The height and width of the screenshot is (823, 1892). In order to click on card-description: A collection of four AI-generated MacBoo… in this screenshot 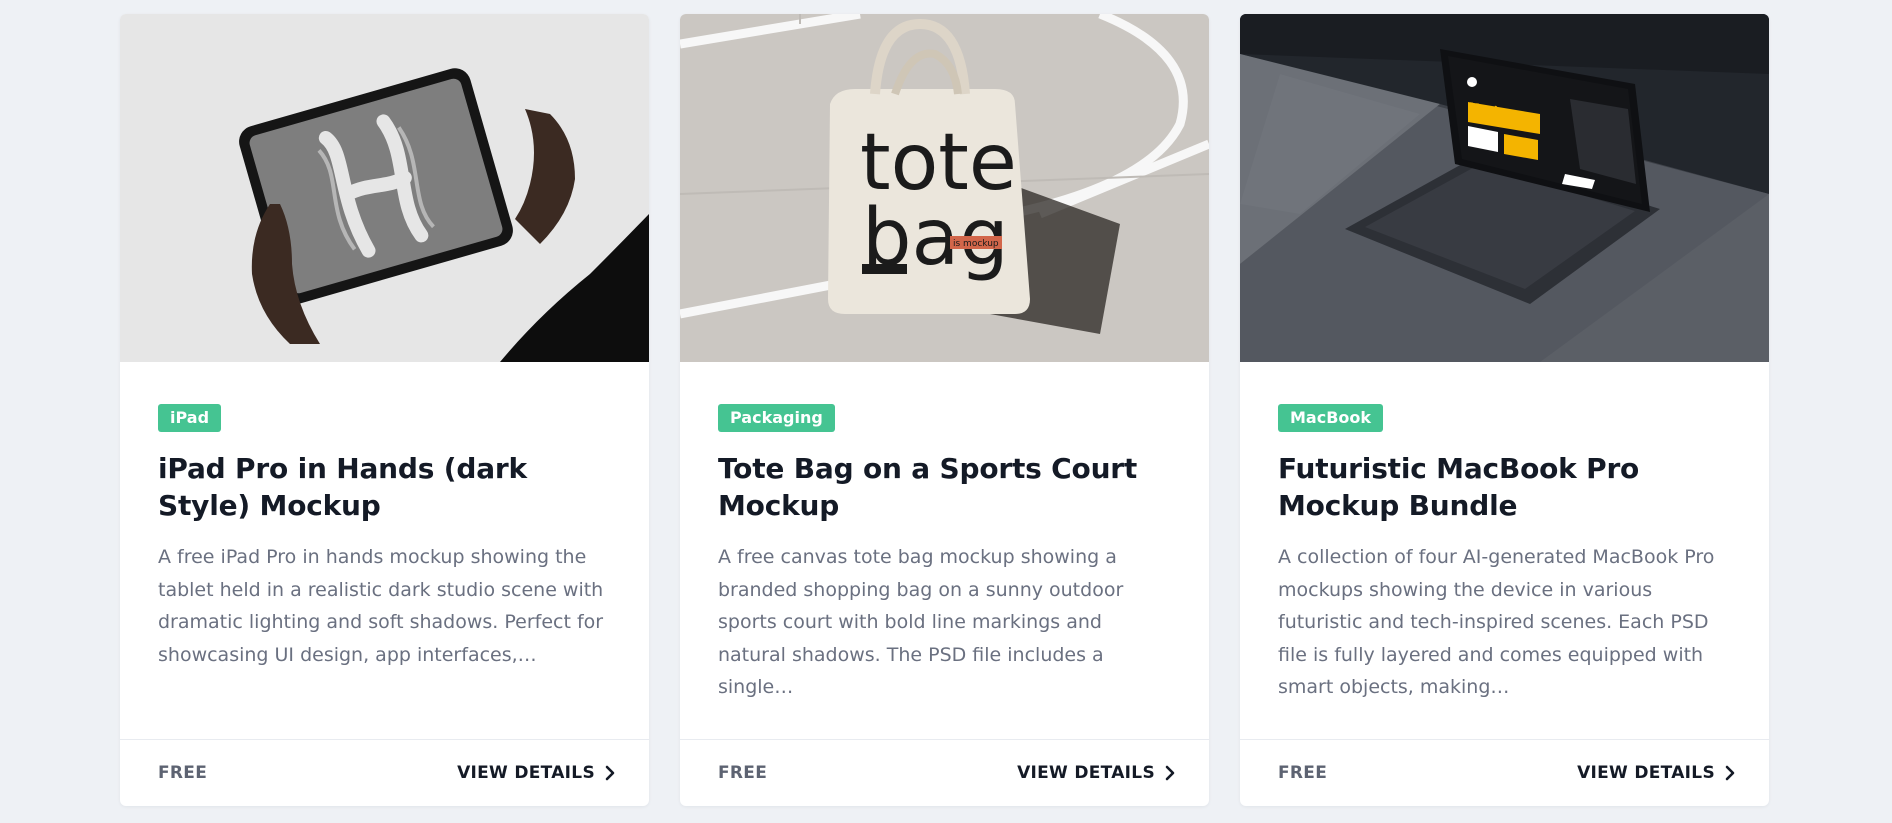, I will do `click(1496, 622)`.